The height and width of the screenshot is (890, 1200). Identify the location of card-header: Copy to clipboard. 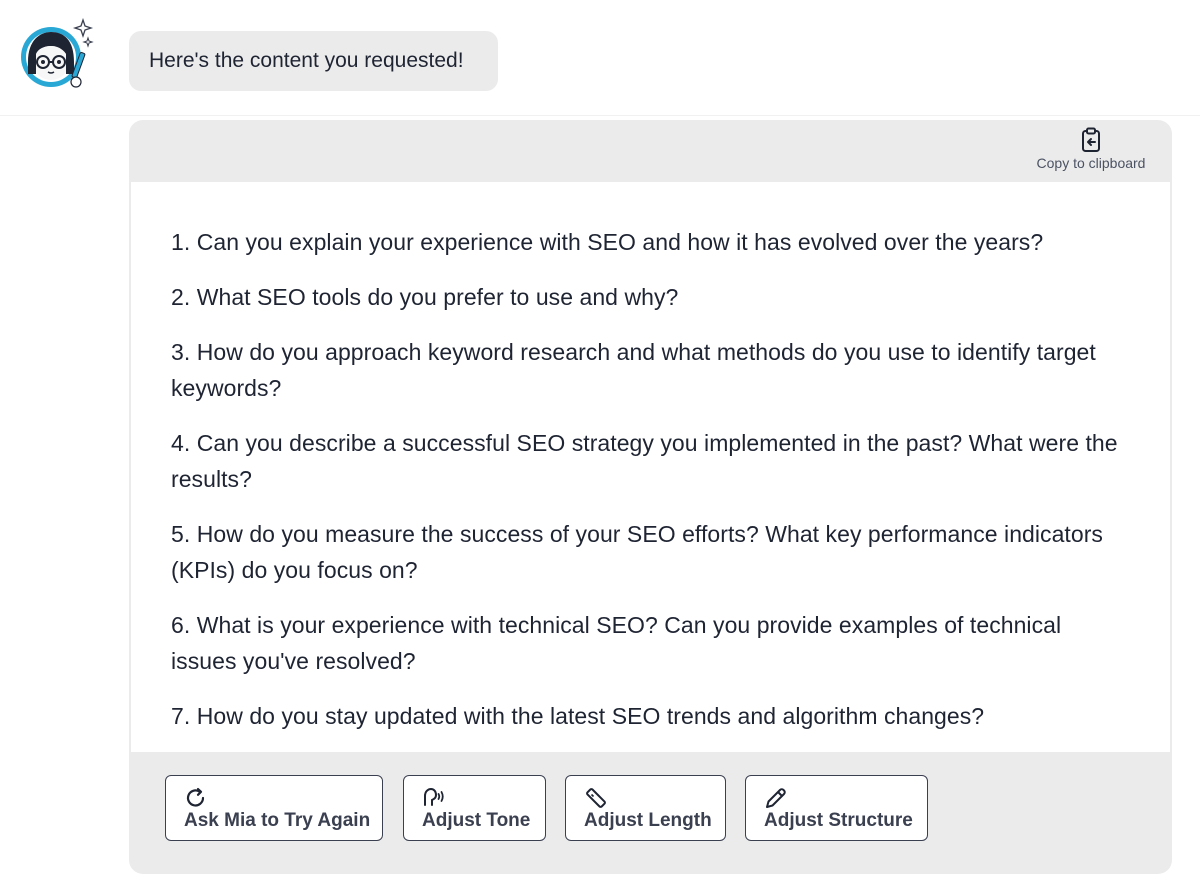
(650, 151).